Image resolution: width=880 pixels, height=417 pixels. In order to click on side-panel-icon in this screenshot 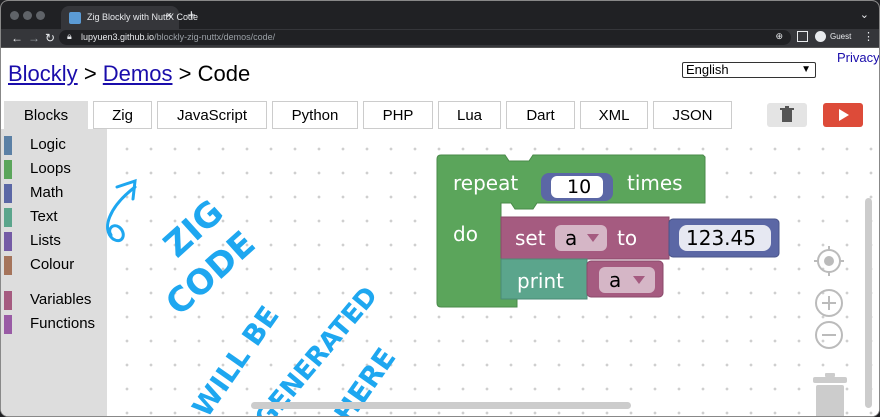, I will do `click(802, 36)`.